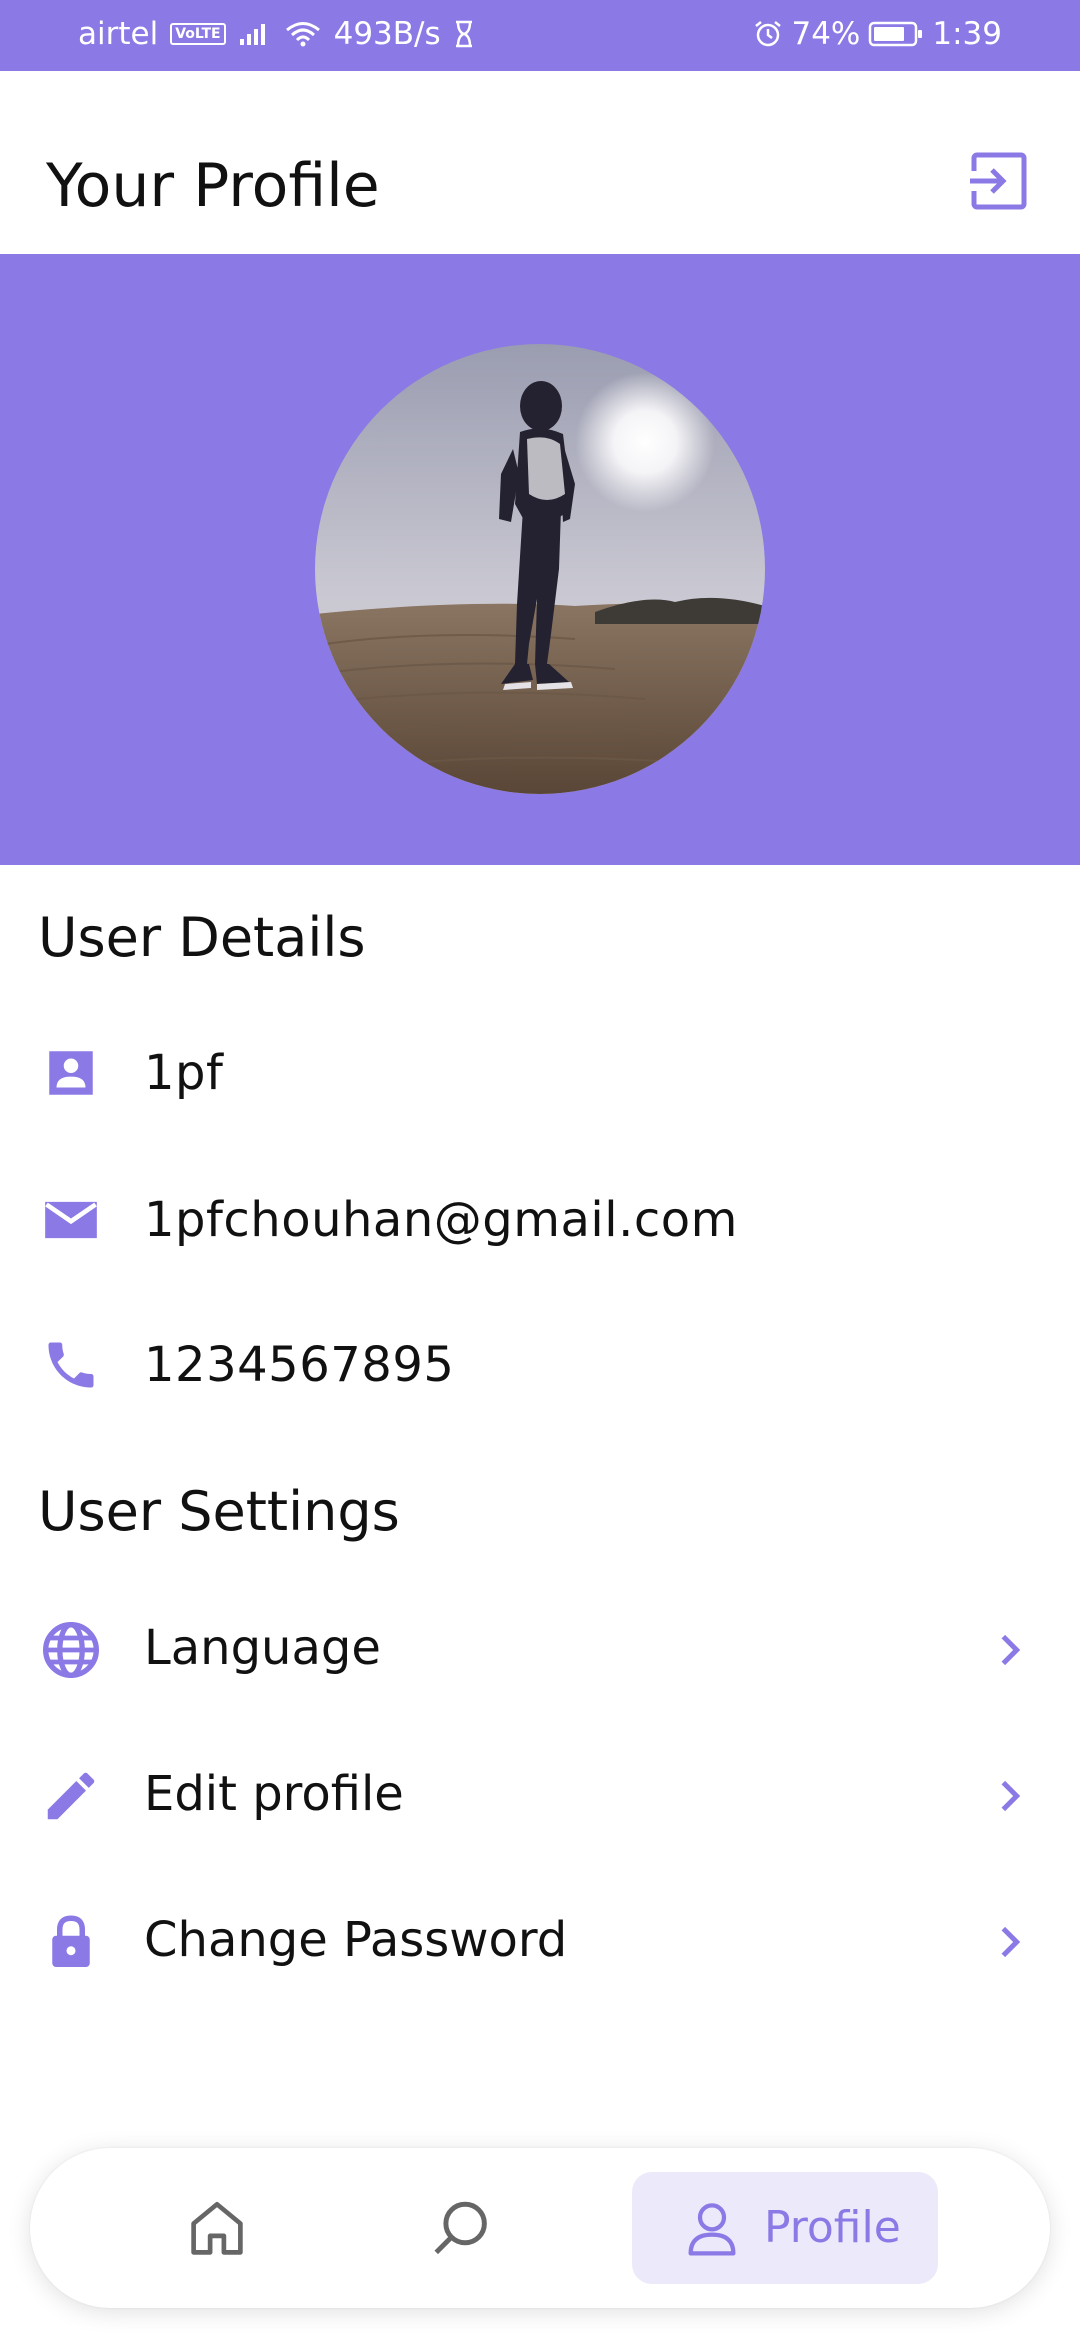 Image resolution: width=1080 pixels, height=2340 pixels. I want to click on app-header: Your Profile, so click(540, 162).